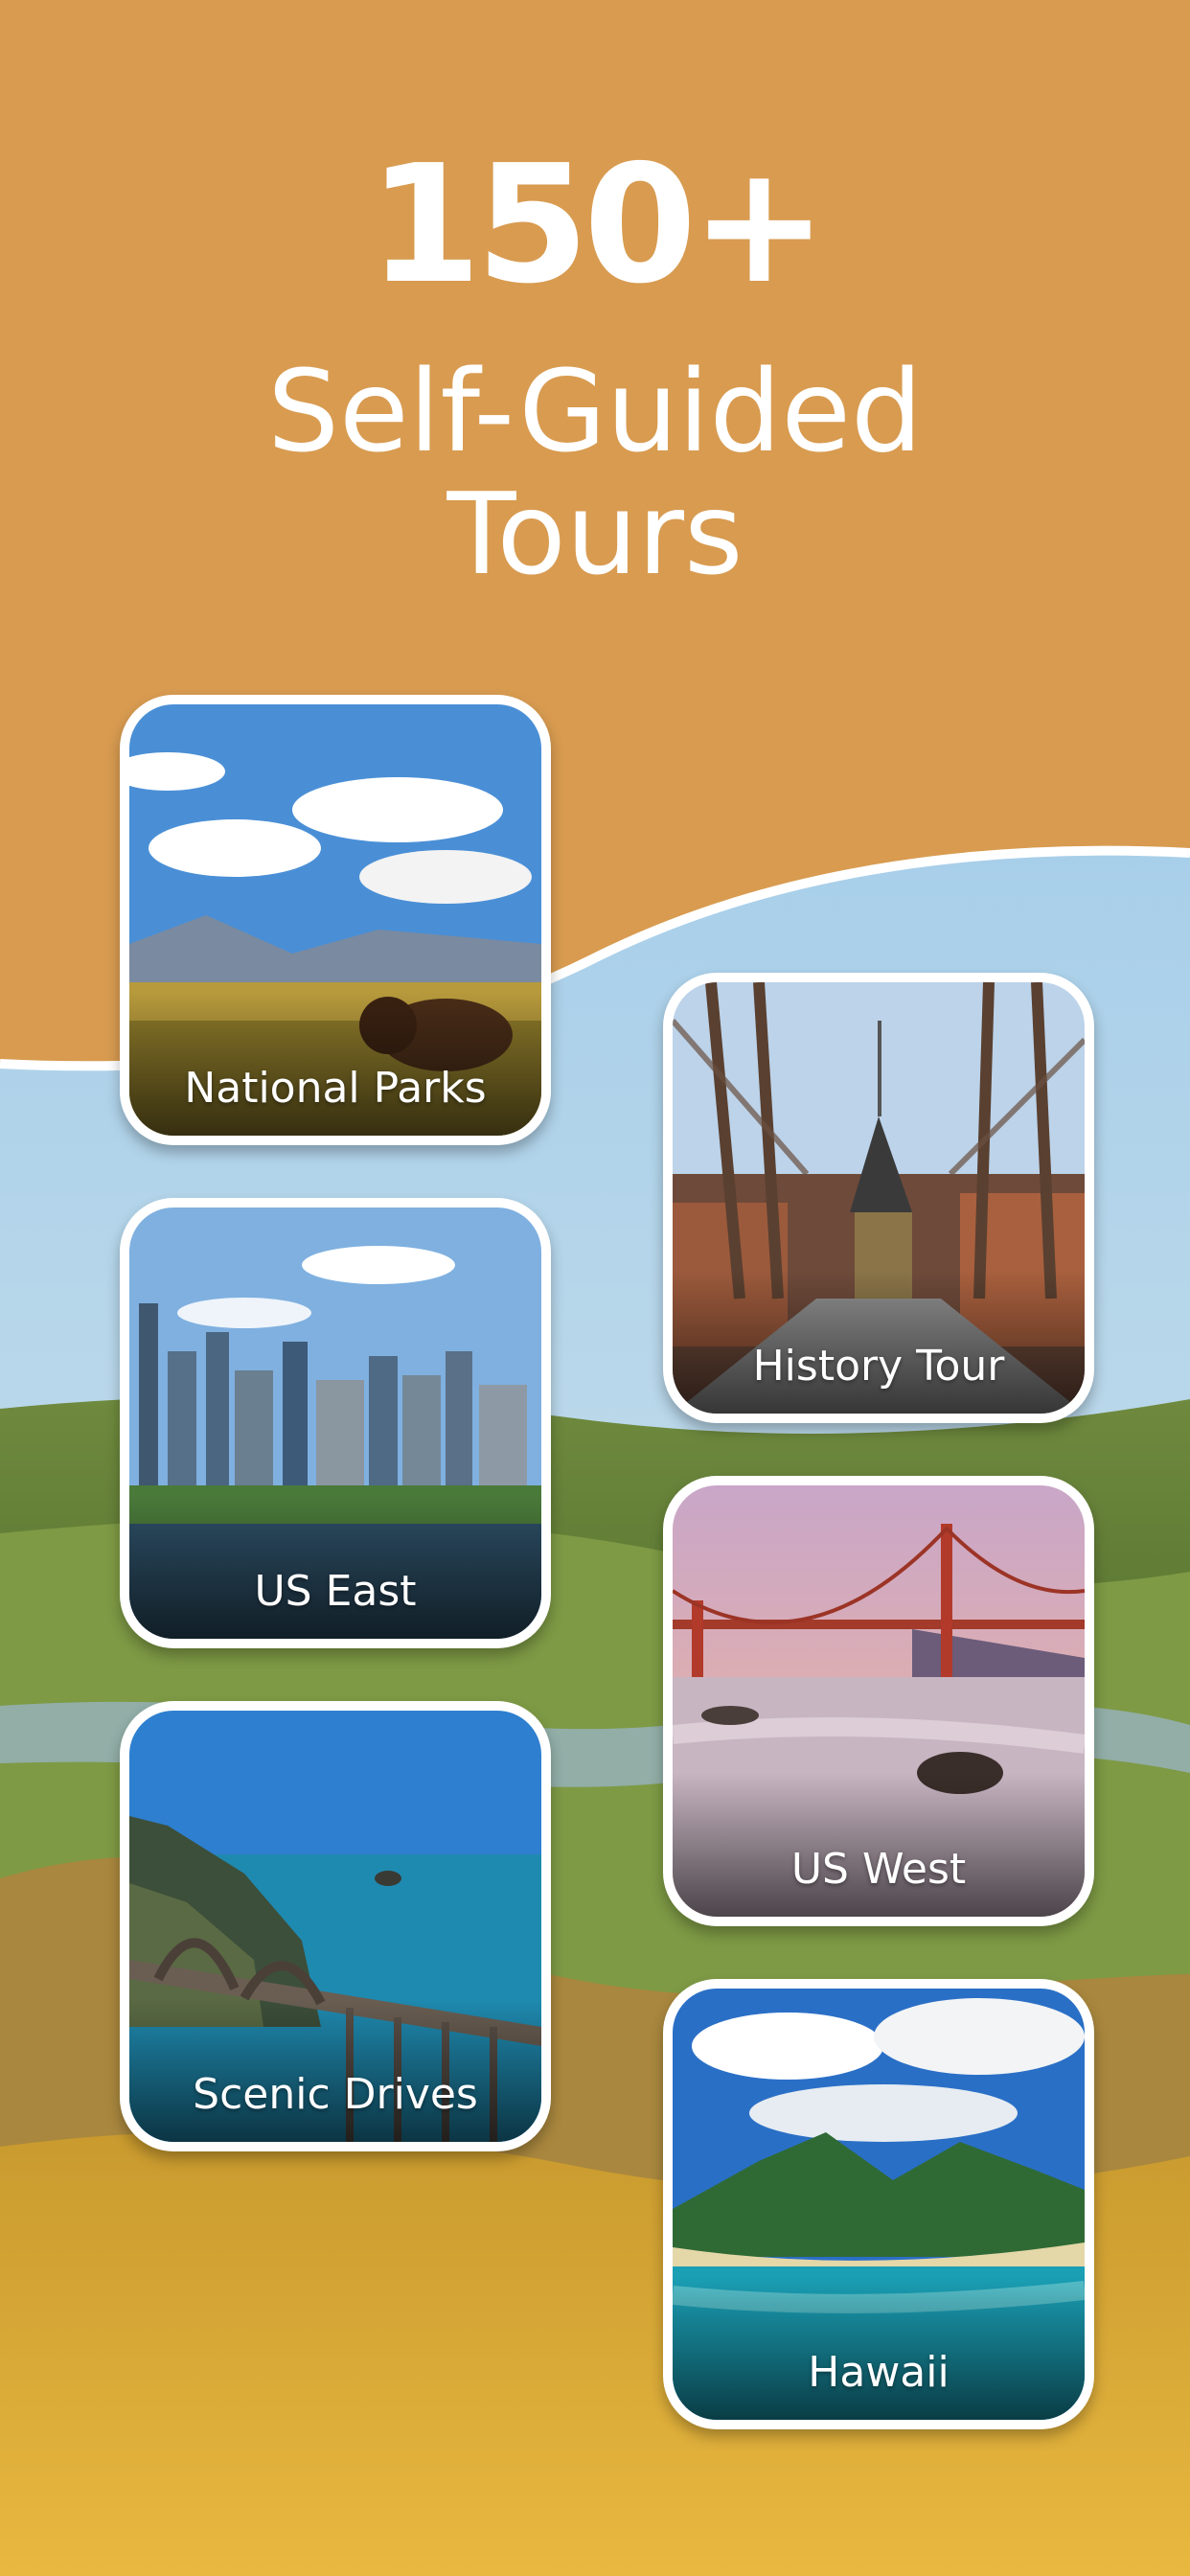 The width and height of the screenshot is (1190, 2576). Describe the element at coordinates (879, 2372) in the screenshot. I see `card-label: Hawaii` at that location.